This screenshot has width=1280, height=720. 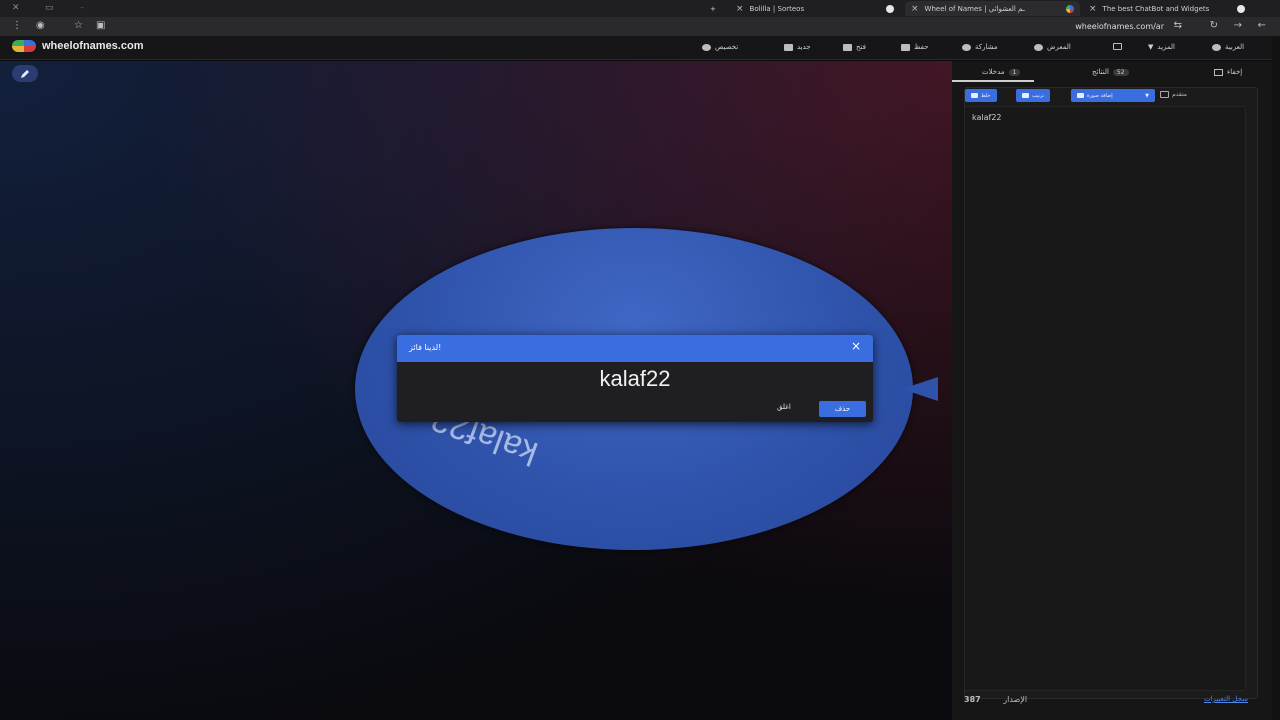 What do you see at coordinates (815, 8) in the screenshot?
I see `tab-bolilla: × Bolilla | Sorteos` at bounding box center [815, 8].